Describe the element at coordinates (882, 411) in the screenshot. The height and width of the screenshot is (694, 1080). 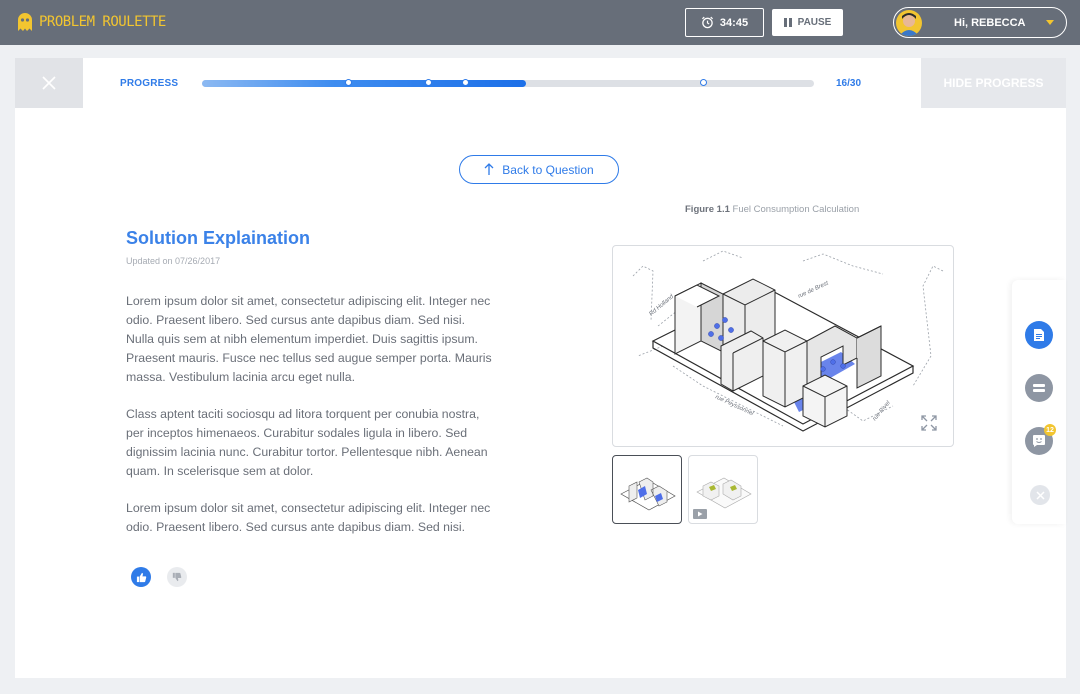
I see `street-label: rue Rivel` at that location.